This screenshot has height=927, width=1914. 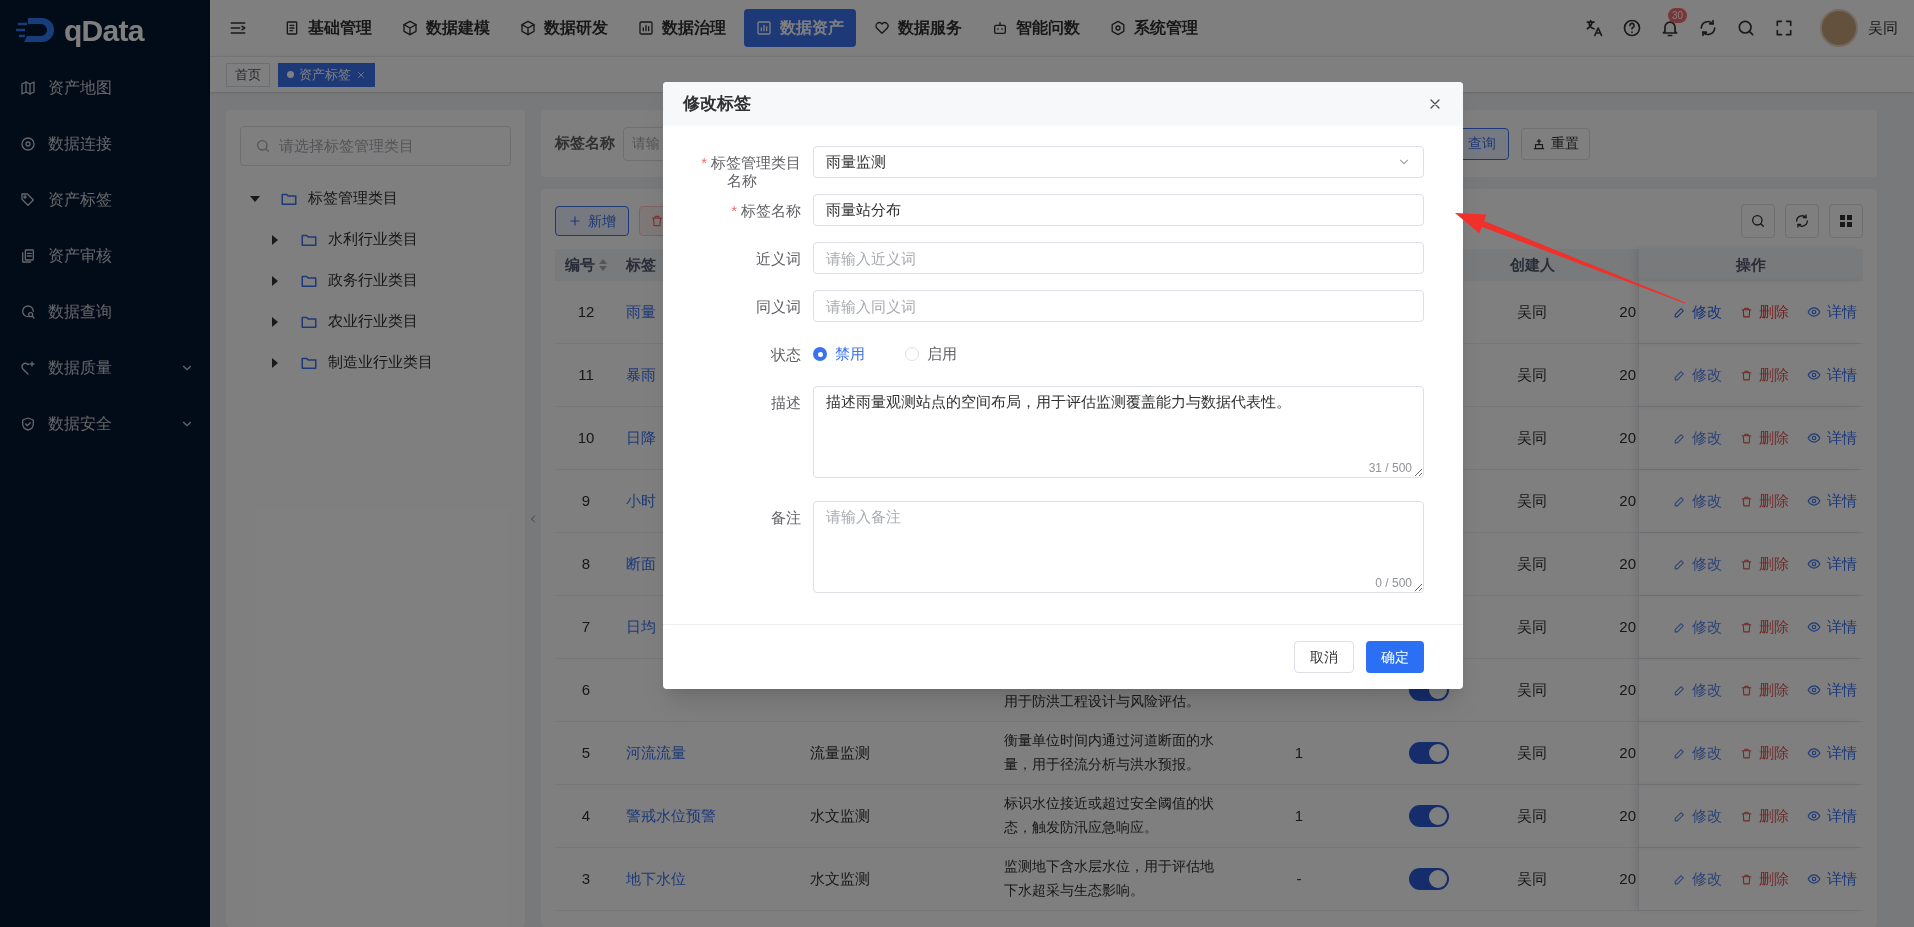 What do you see at coordinates (778, 259) in the screenshot?
I see `field-label: 近义词` at bounding box center [778, 259].